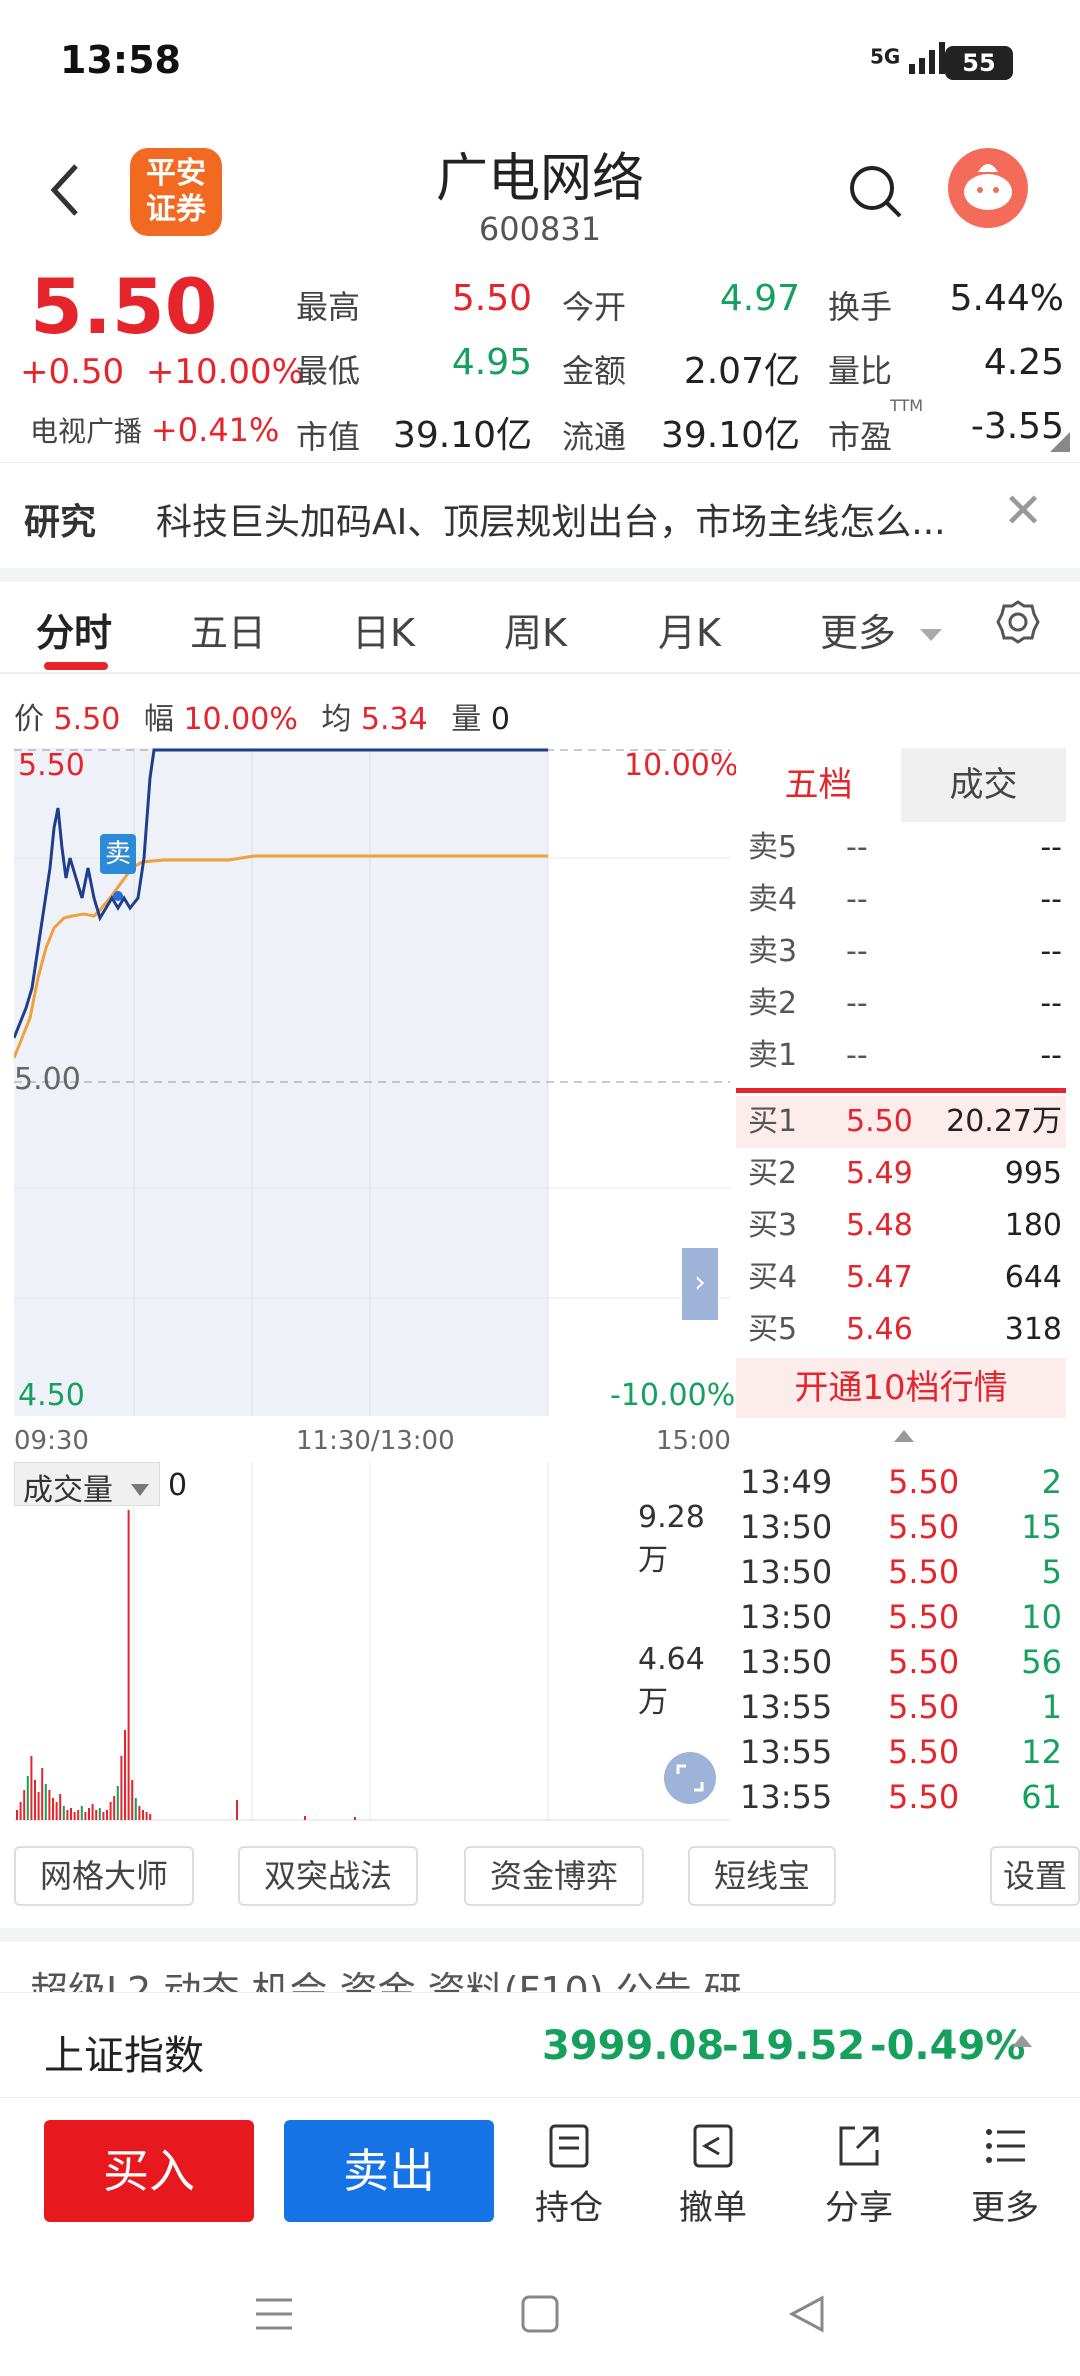 Image resolution: width=1080 pixels, height=2376 pixels. I want to click on bid-row: 买1 5.50 20.27万, so click(901, 1122).